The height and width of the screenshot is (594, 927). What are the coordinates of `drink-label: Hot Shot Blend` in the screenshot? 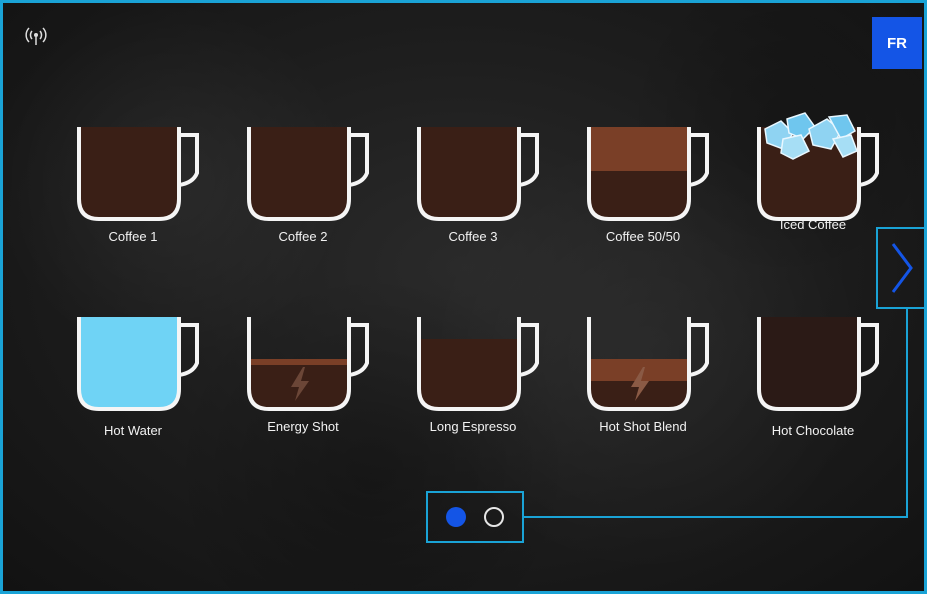 It's located at (643, 426).